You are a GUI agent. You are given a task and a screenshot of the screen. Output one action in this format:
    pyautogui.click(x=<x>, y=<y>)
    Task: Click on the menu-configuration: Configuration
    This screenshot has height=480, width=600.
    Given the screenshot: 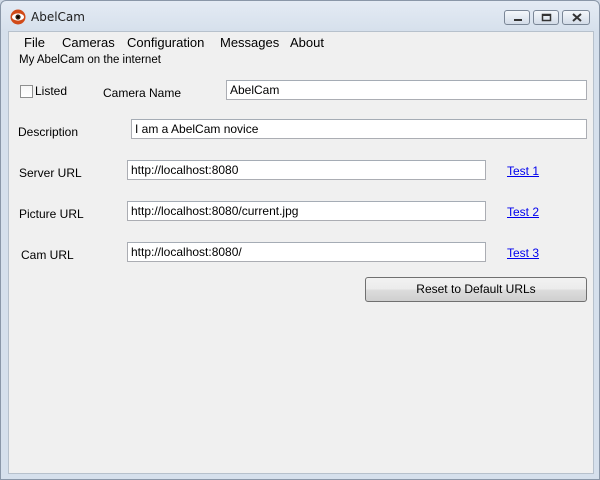 What is the action you would take?
    pyautogui.click(x=165, y=42)
    